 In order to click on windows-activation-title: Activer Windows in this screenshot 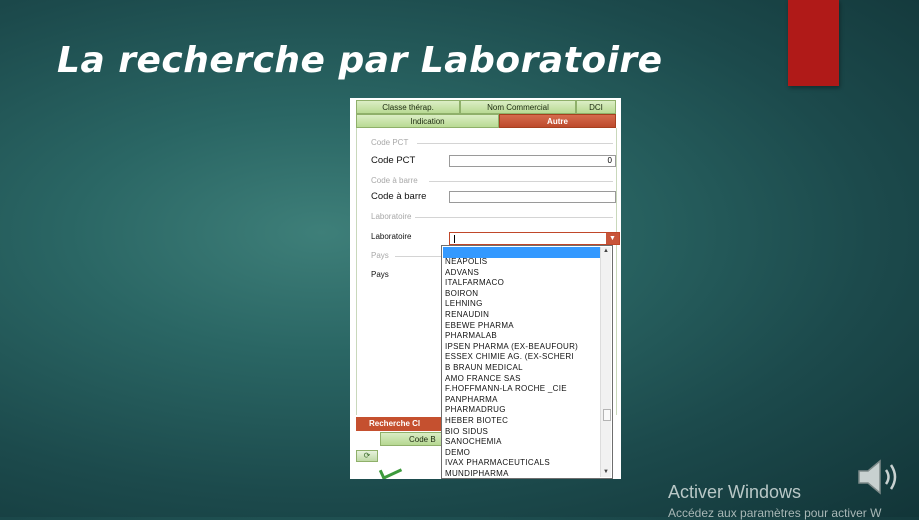, I will do `click(735, 492)`.